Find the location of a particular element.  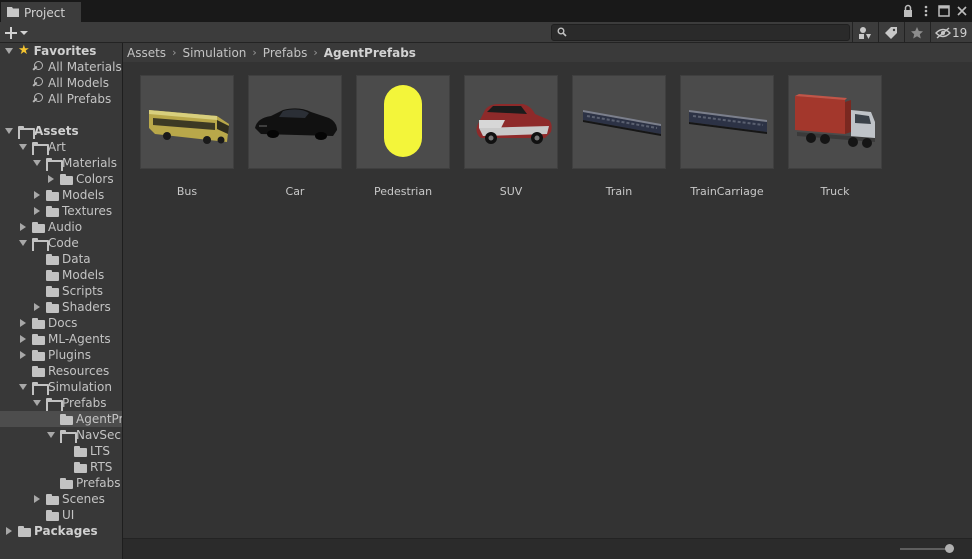

create-button is located at coordinates (19, 32).